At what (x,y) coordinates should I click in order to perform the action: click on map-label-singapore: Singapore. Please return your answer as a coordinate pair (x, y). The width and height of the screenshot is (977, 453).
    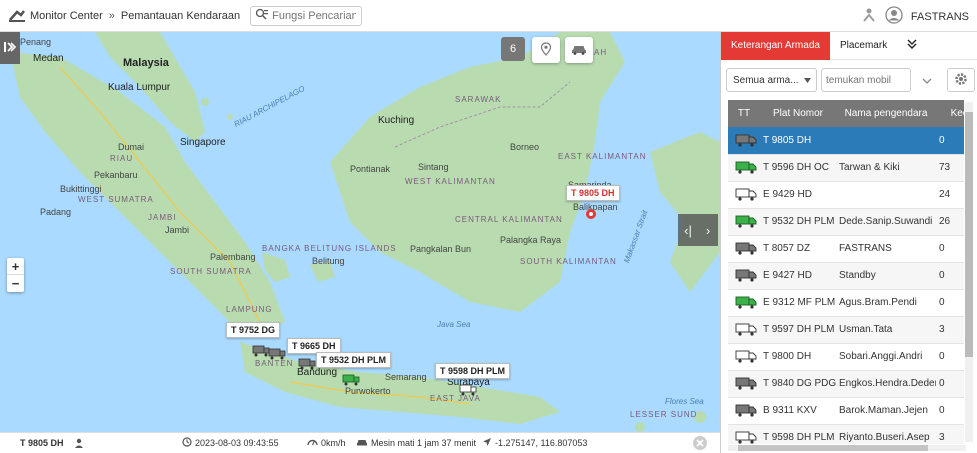
    Looking at the image, I should click on (203, 142).